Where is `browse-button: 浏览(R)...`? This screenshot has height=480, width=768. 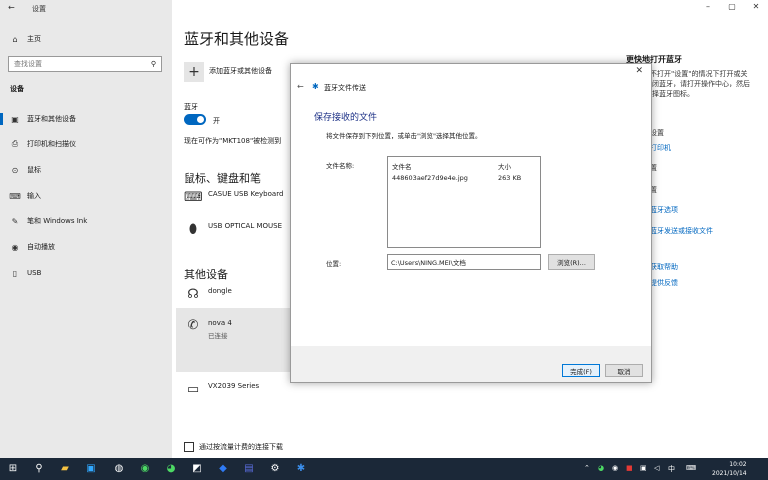
browse-button: 浏览(R)... is located at coordinates (571, 262).